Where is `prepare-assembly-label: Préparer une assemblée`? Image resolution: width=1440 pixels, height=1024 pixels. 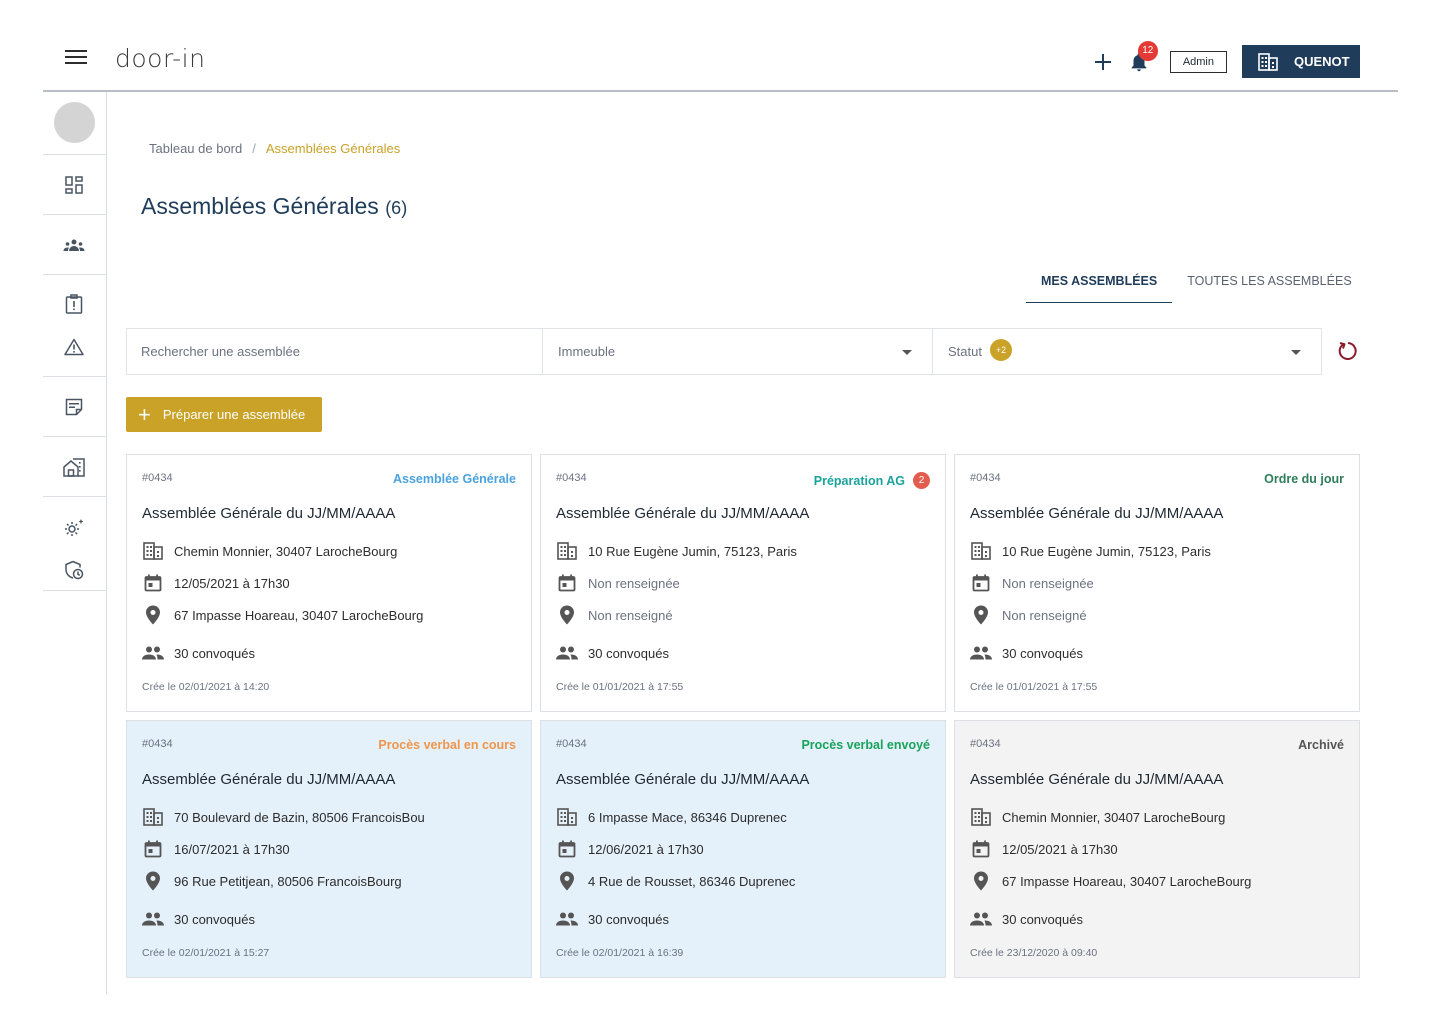
prepare-assembly-label: Préparer une assemblée is located at coordinates (234, 414).